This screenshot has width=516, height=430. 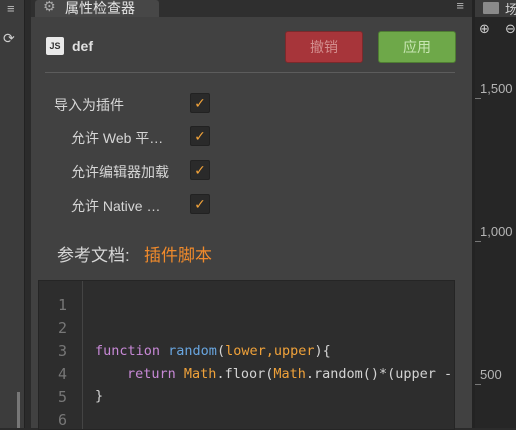 I want to click on tab-title: 属性检查器, so click(x=100, y=8).